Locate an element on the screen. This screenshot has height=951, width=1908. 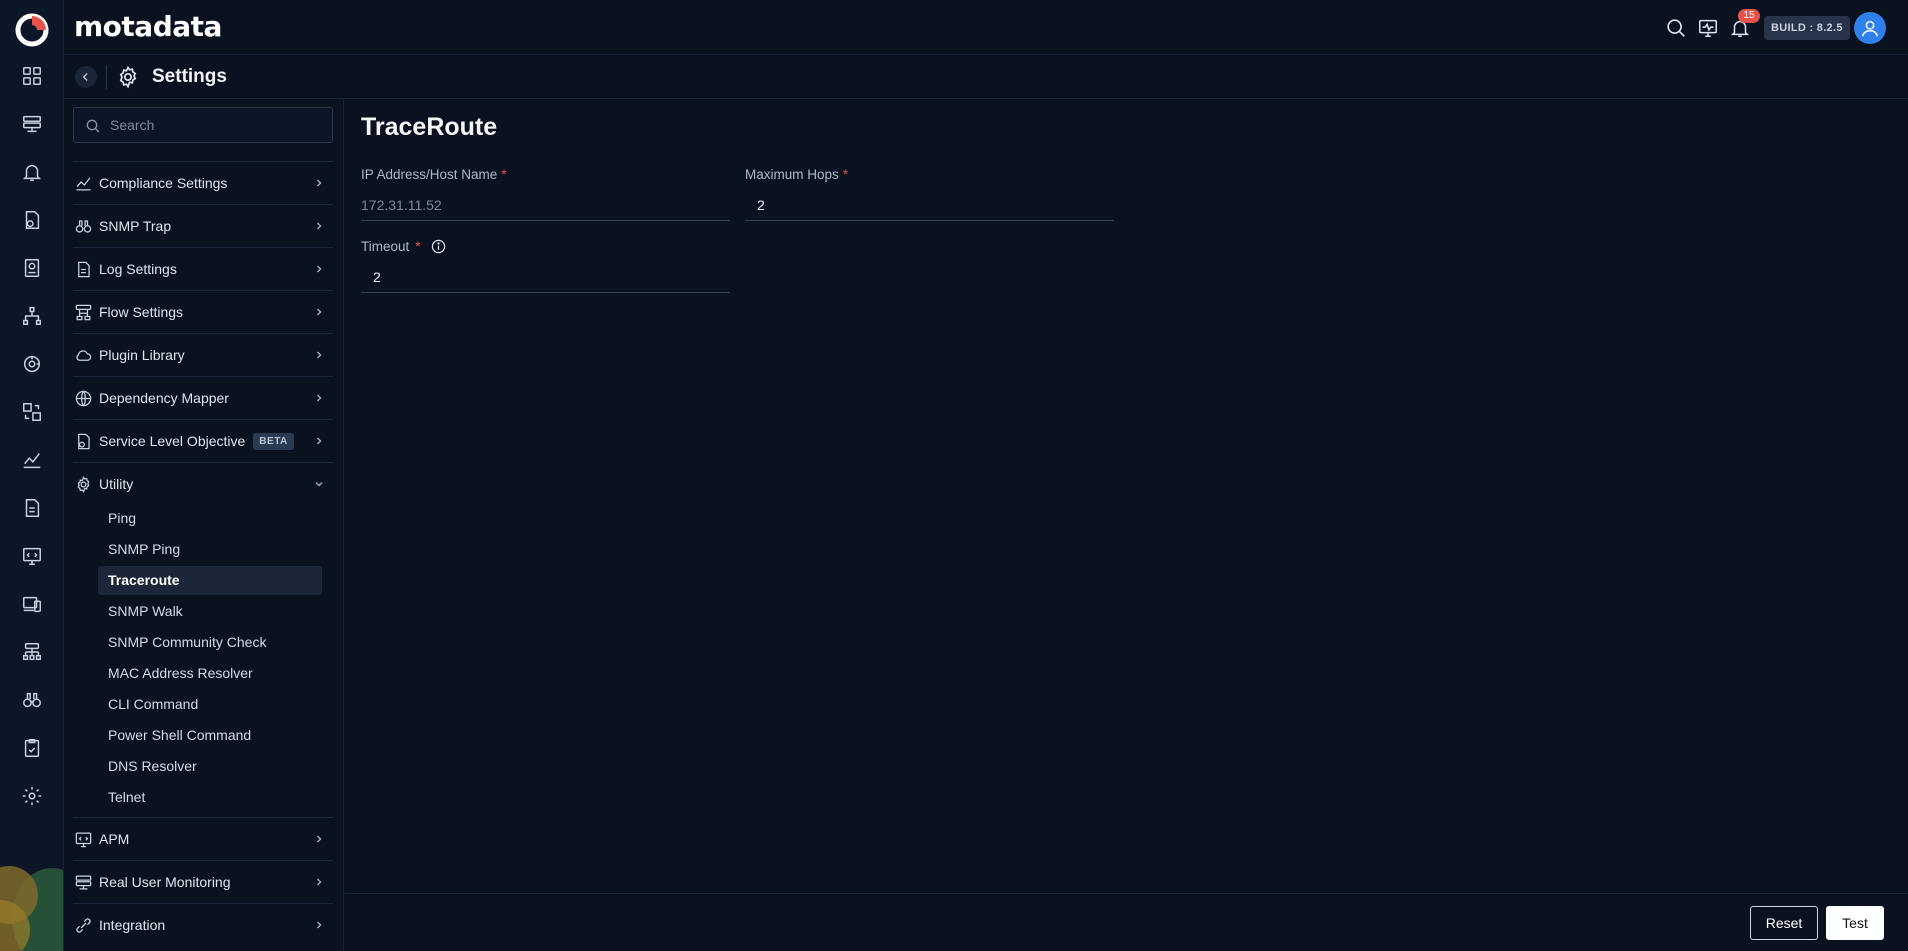
utility-item-telnet: Telnet is located at coordinates (210, 797).